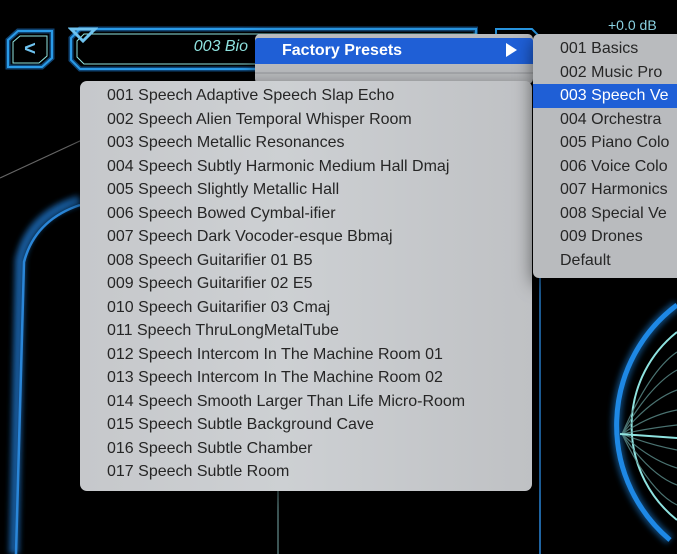  Describe the element at coordinates (220, 46) in the screenshot. I see `preset-name: 003 Bio` at that location.